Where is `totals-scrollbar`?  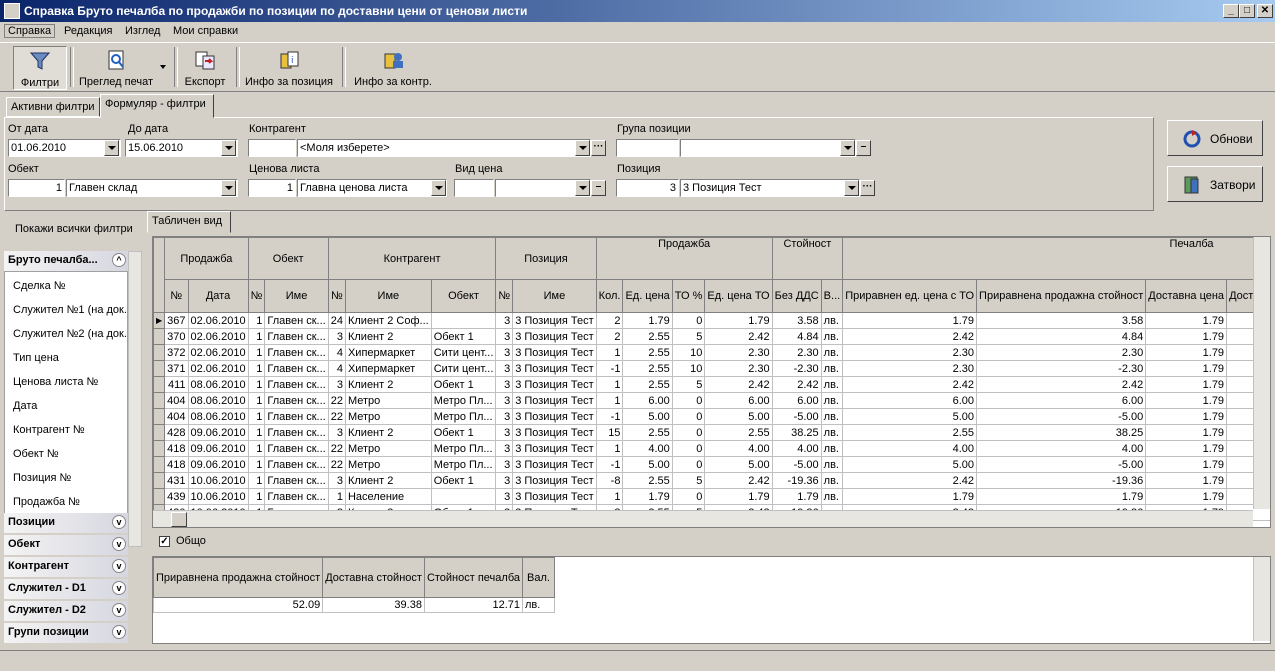 totals-scrollbar is located at coordinates (1261, 599).